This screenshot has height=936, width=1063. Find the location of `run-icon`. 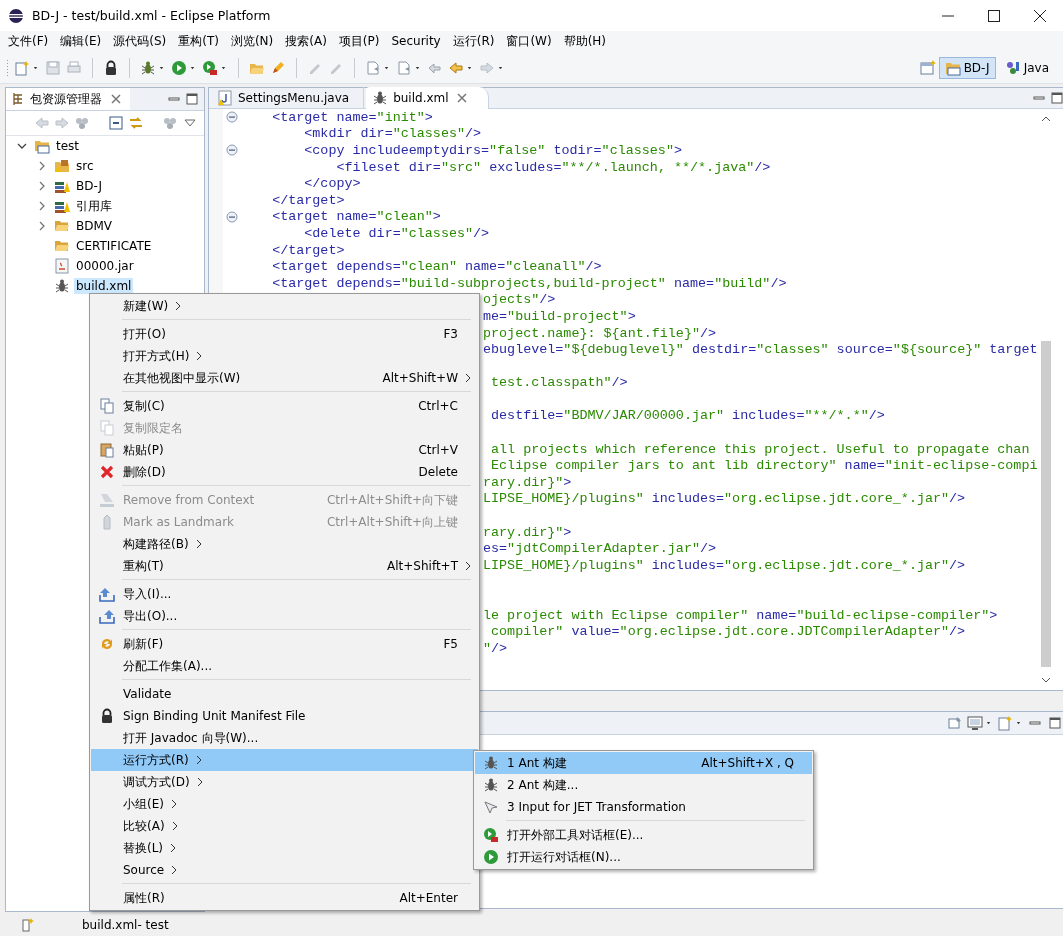

run-icon is located at coordinates (179, 68).